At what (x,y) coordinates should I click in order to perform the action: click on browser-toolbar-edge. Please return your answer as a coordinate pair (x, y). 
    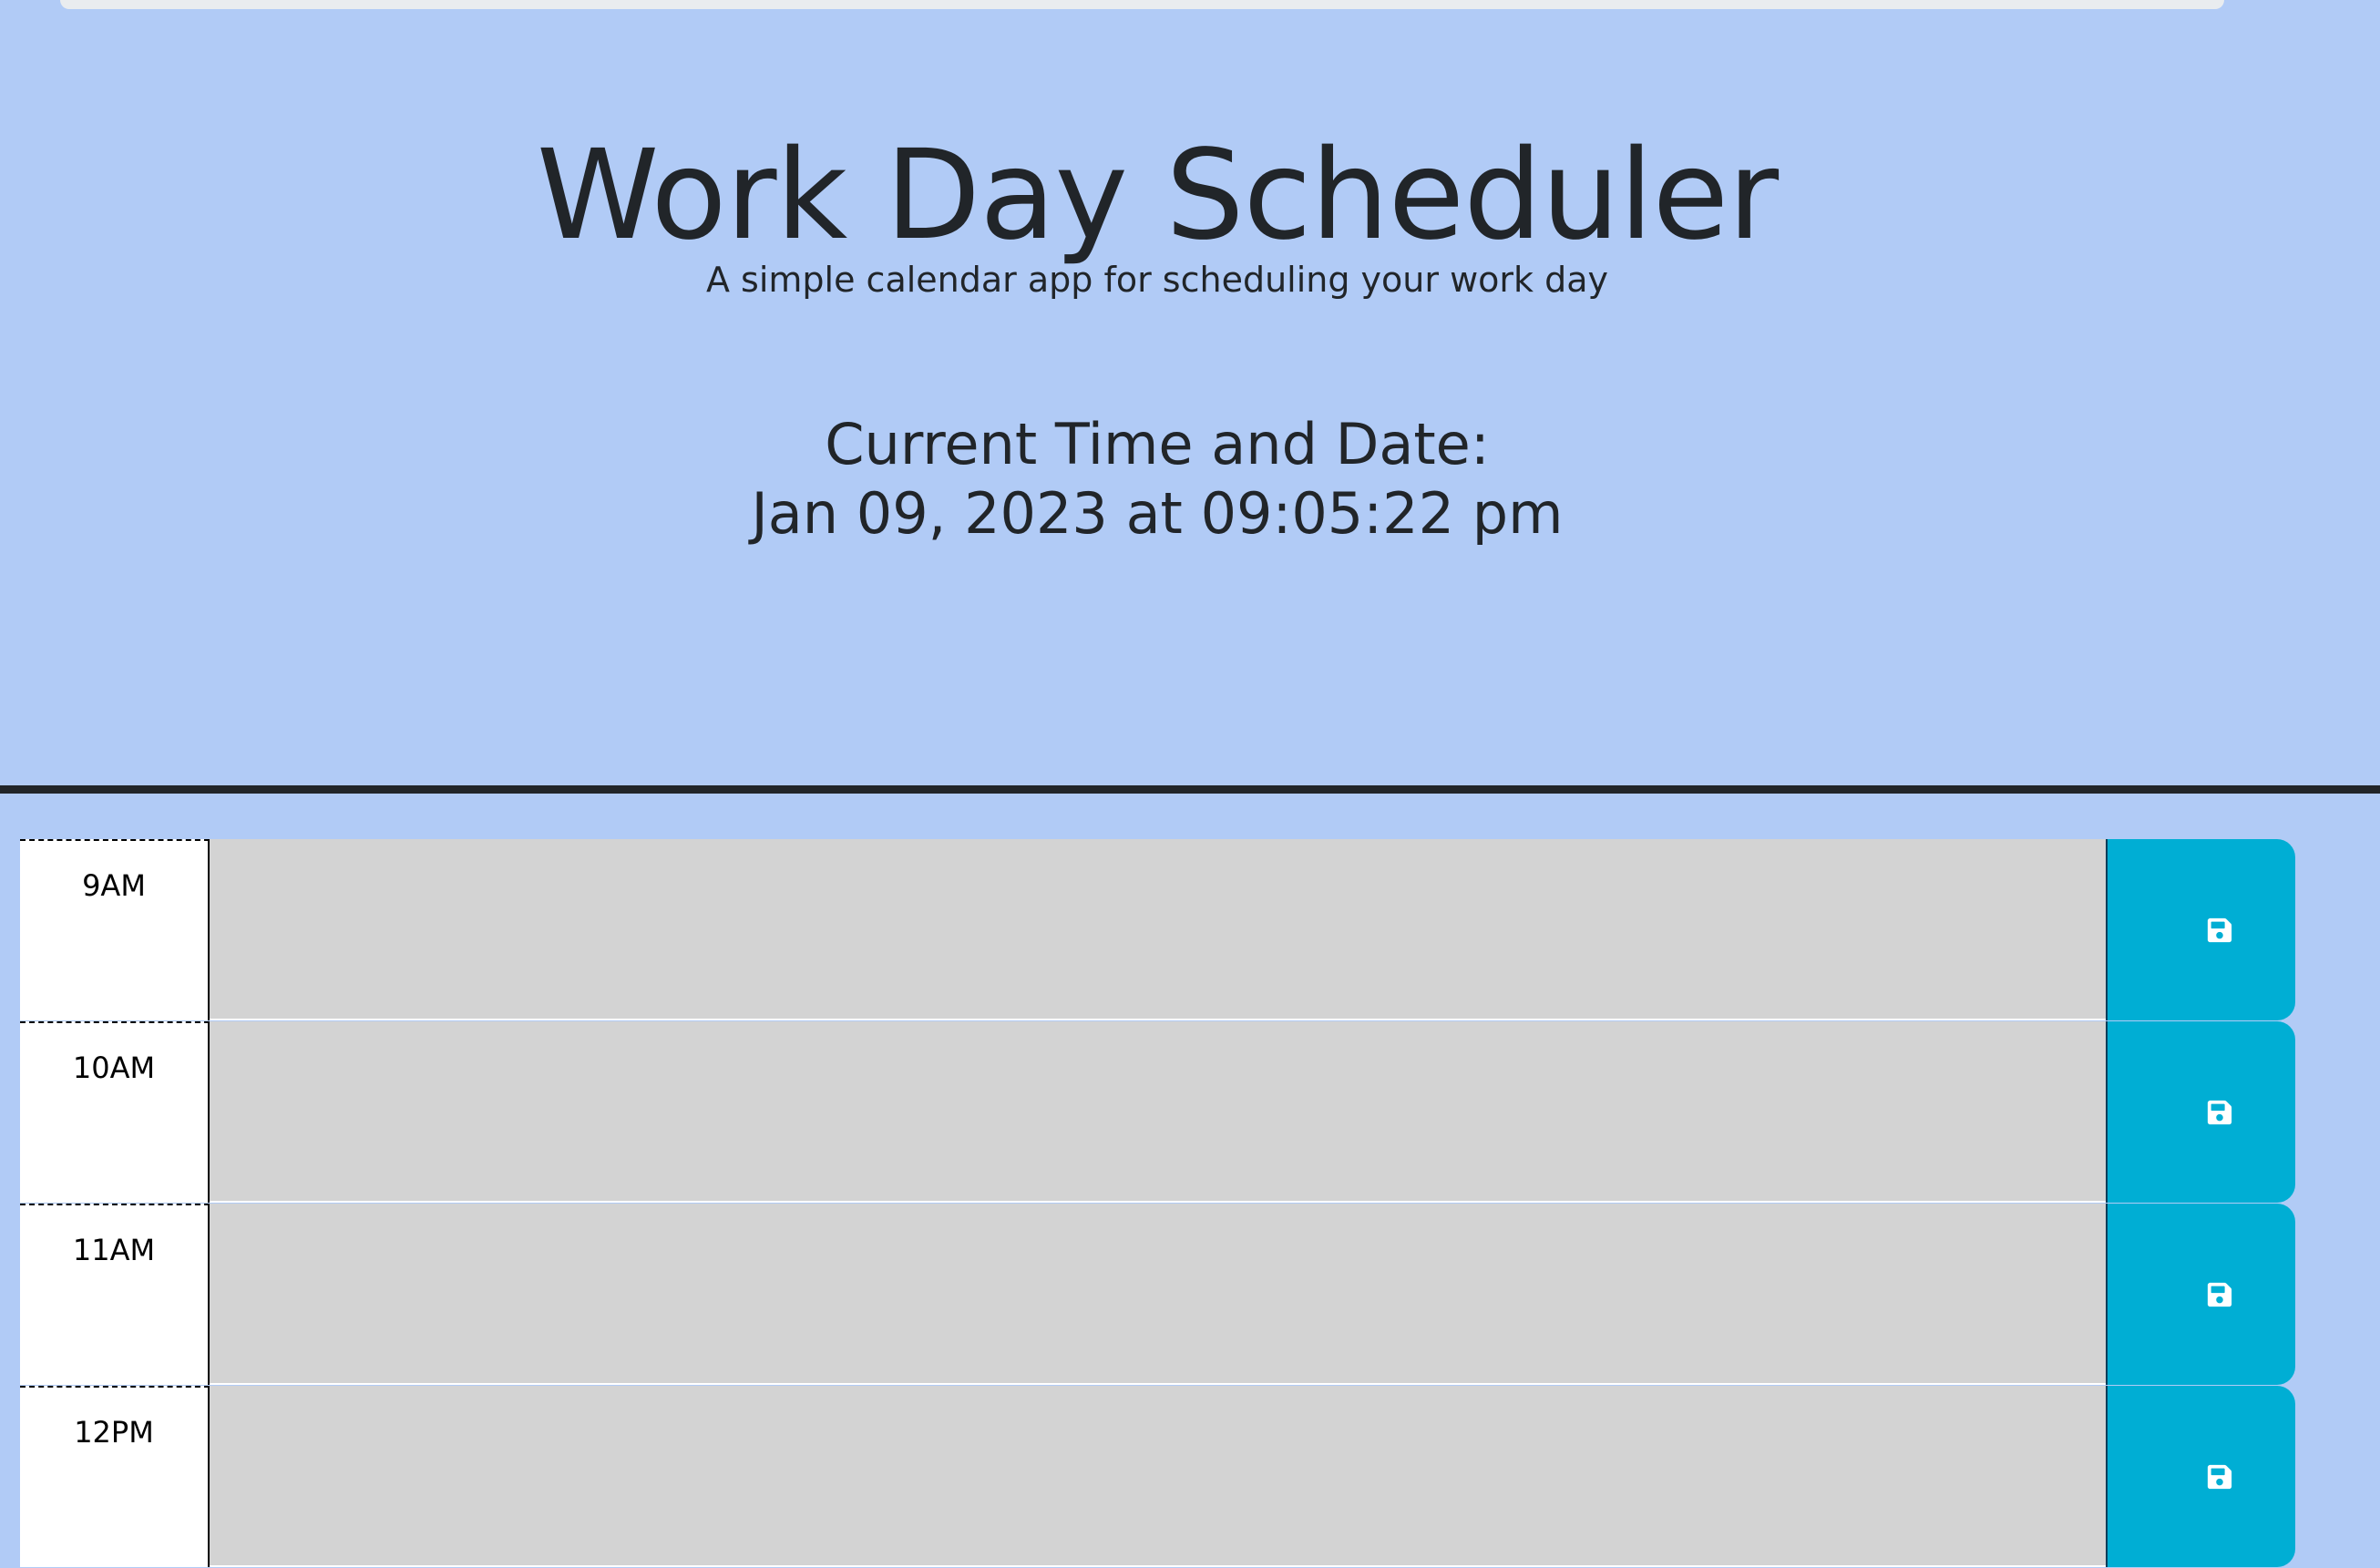
    Looking at the image, I should click on (1190, 9).